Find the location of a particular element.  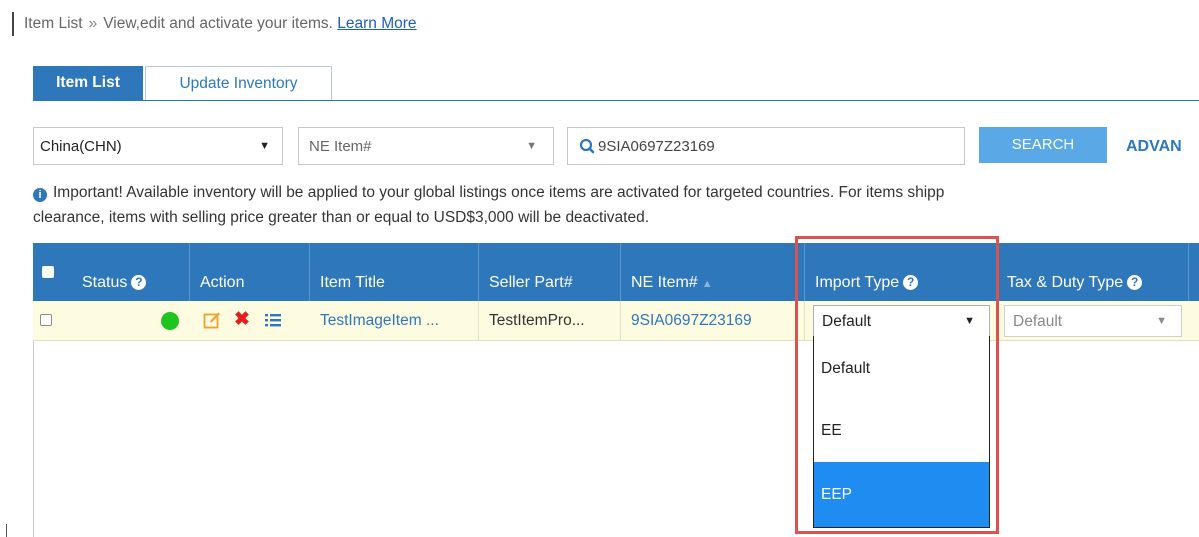

highlight-box is located at coordinates (897, 385).